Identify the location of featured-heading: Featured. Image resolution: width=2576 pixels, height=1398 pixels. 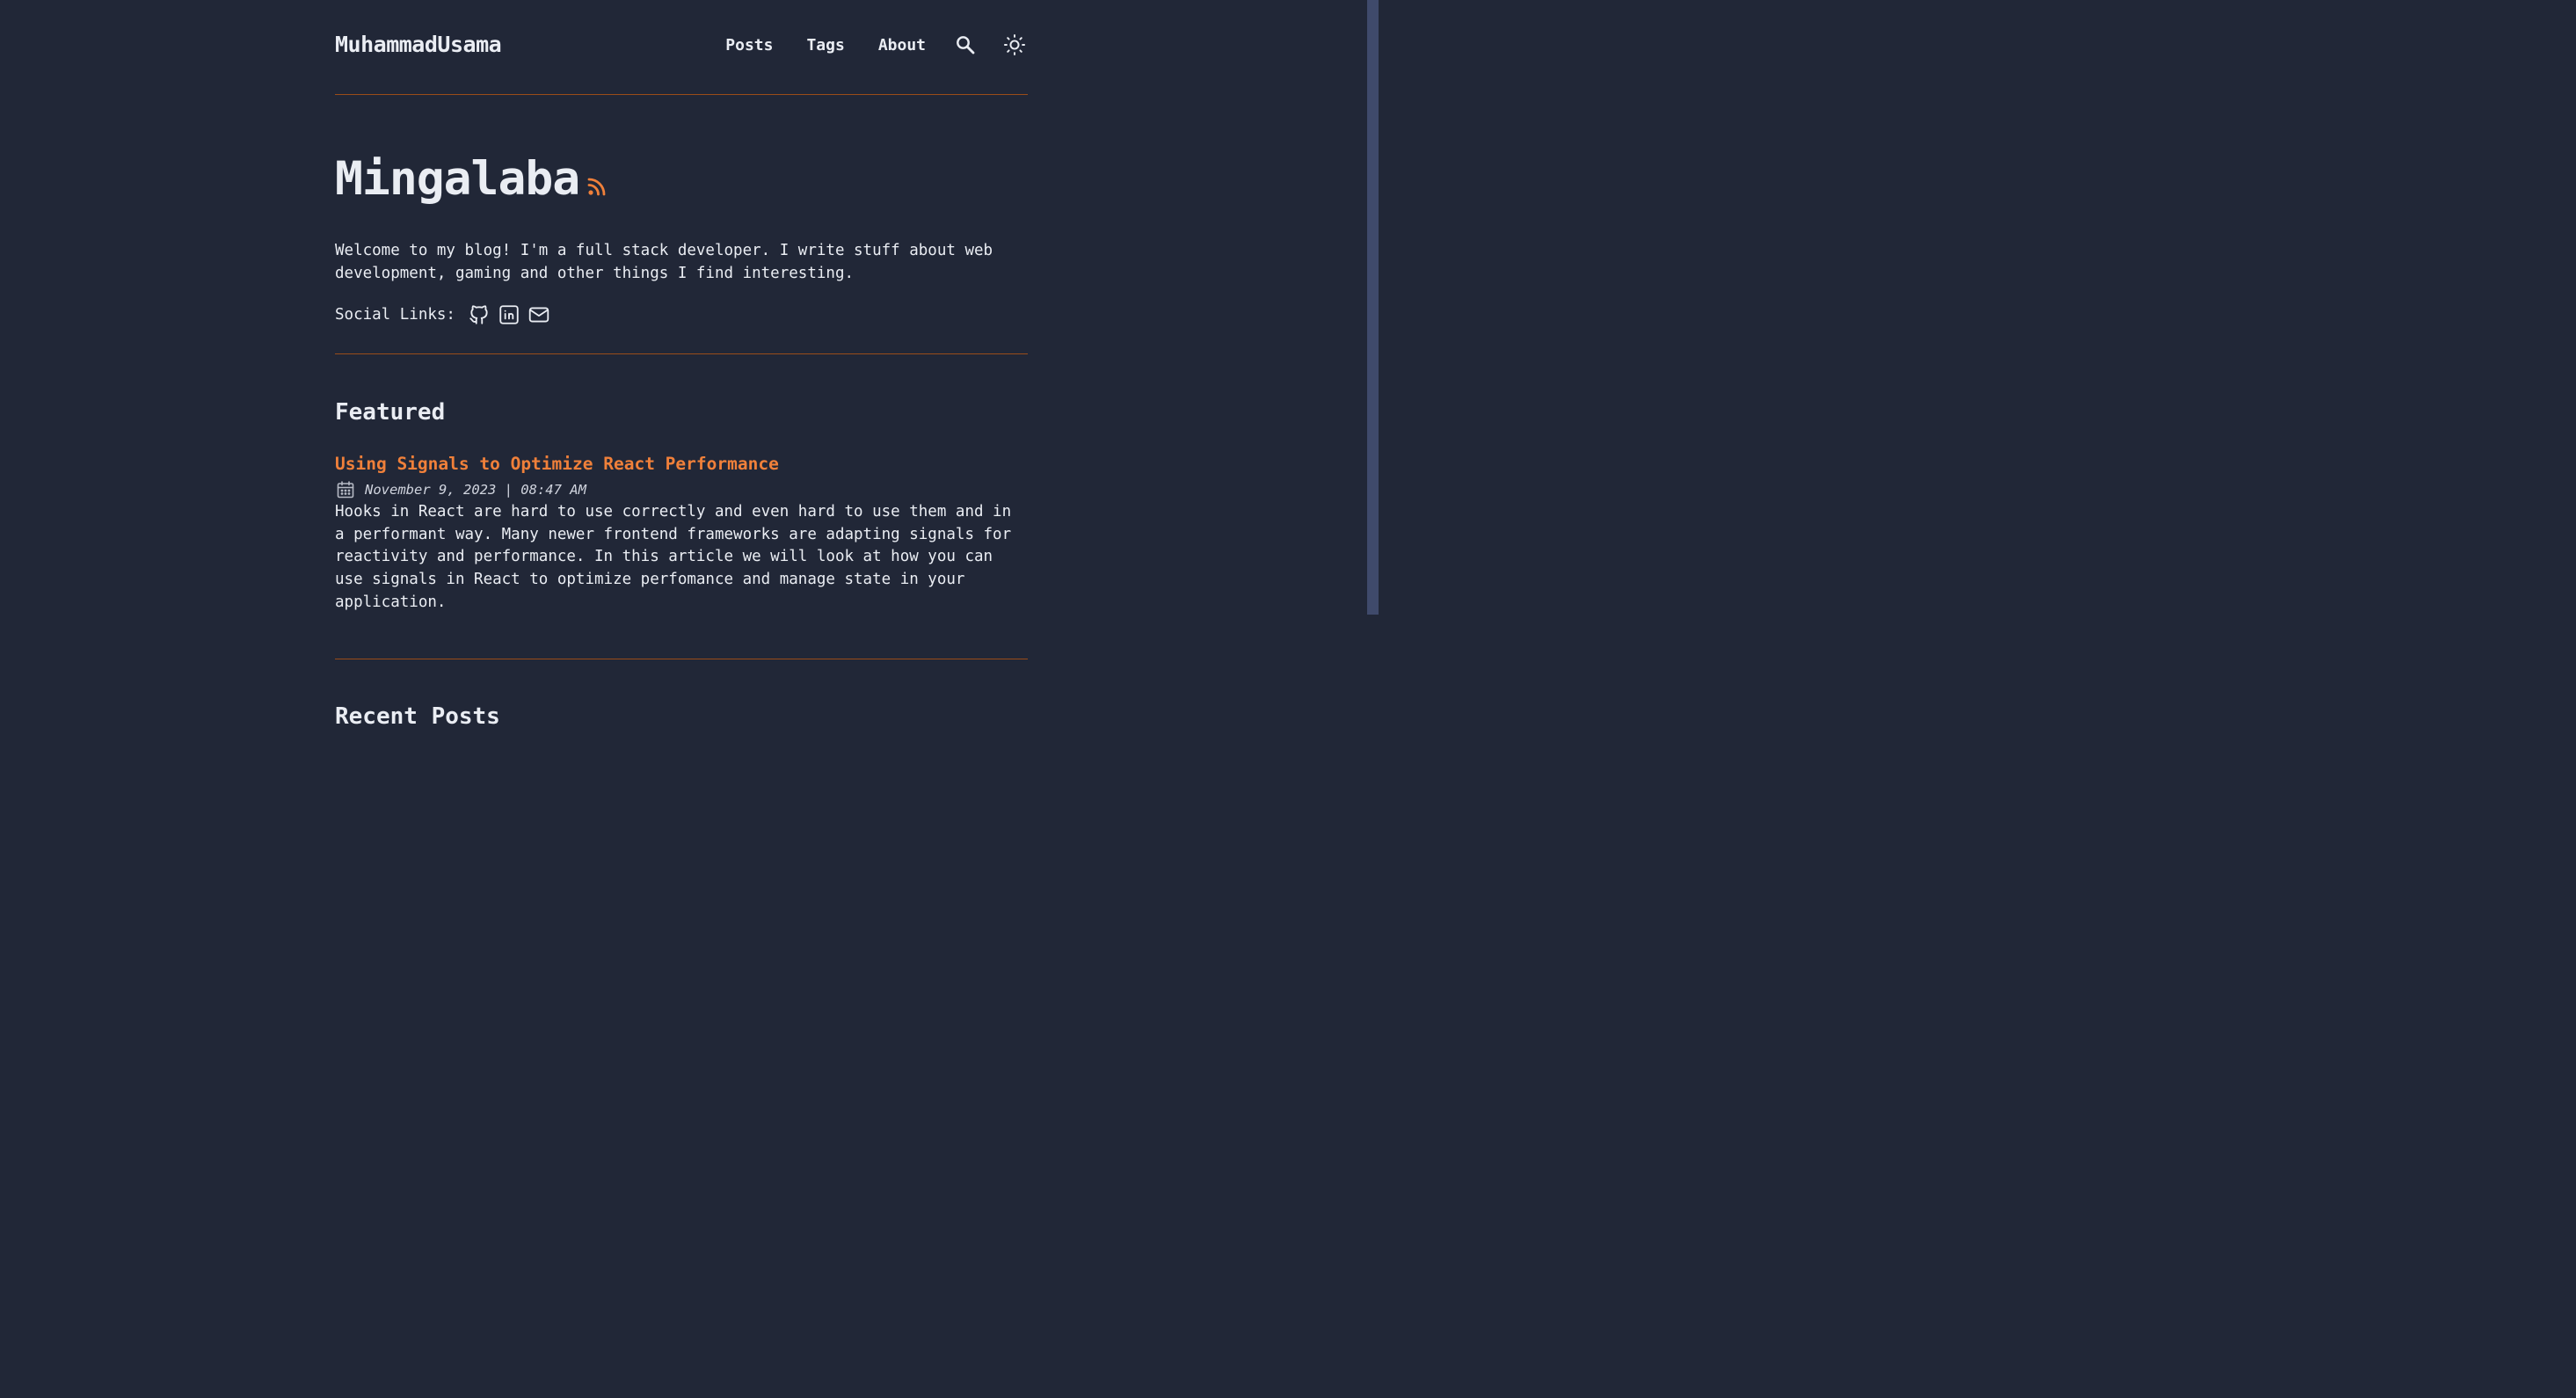
(390, 413).